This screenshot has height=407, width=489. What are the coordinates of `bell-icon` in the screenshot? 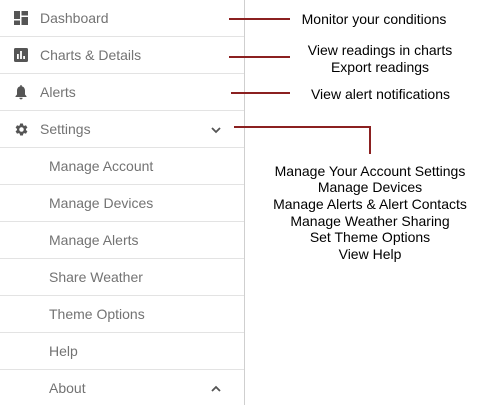 It's located at (21, 92).